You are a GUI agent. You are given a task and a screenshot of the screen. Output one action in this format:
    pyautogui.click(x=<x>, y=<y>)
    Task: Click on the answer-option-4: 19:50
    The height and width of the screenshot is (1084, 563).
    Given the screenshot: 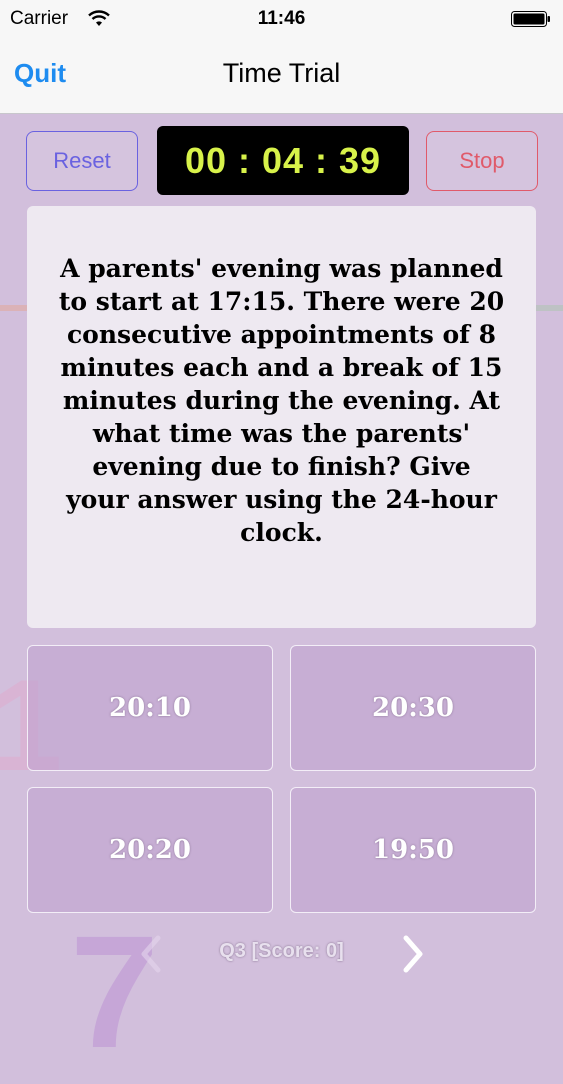 What is the action you would take?
    pyautogui.click(x=413, y=850)
    